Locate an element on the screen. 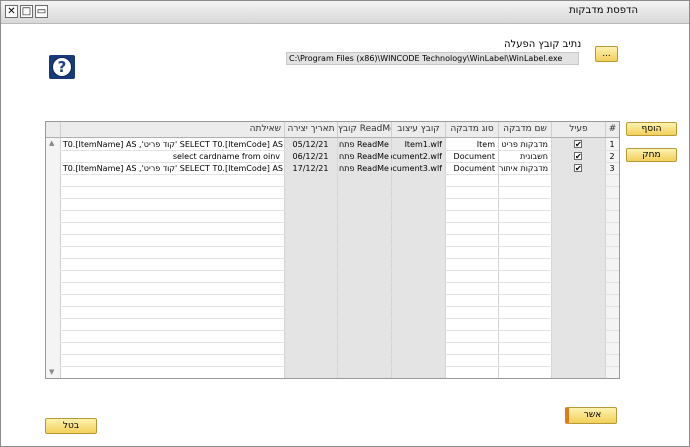 The height and width of the screenshot is (447, 690). exe-path-label: נתיב קובץ הפעלה is located at coordinates (543, 44).